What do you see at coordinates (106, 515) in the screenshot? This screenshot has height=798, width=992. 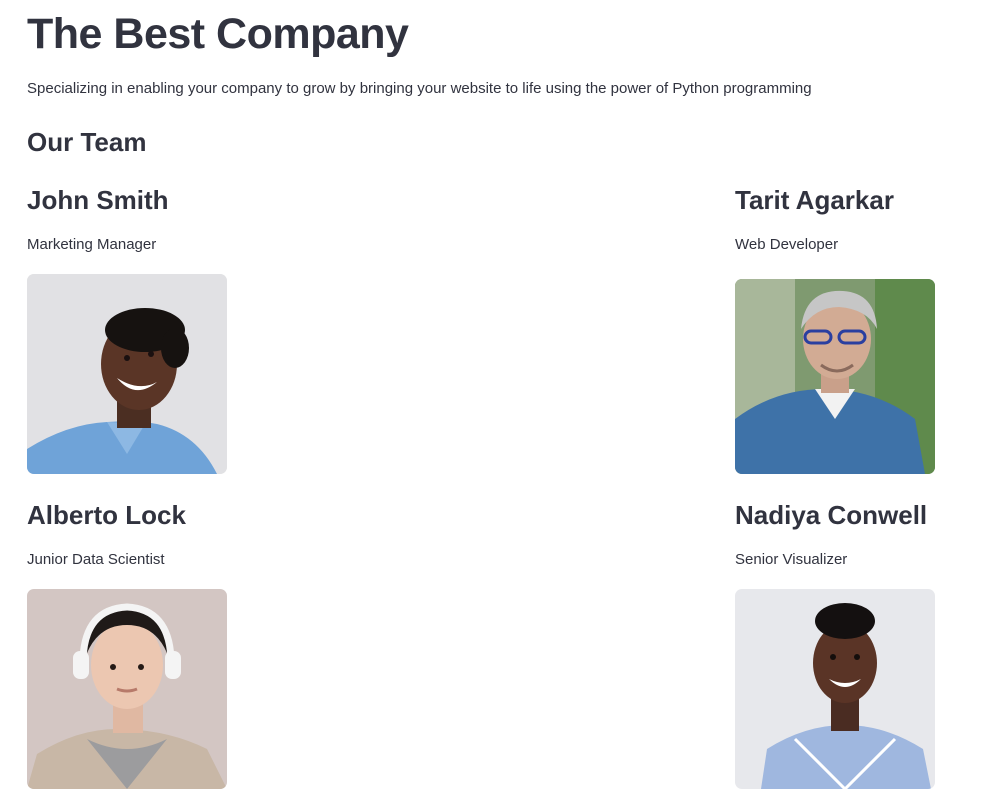 I see `member-name: Alberto Lock` at bounding box center [106, 515].